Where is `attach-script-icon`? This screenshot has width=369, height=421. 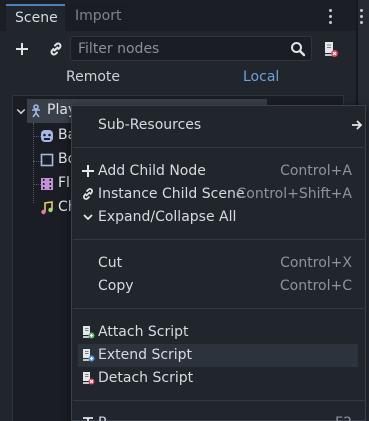
attach-script-icon is located at coordinates (330, 49).